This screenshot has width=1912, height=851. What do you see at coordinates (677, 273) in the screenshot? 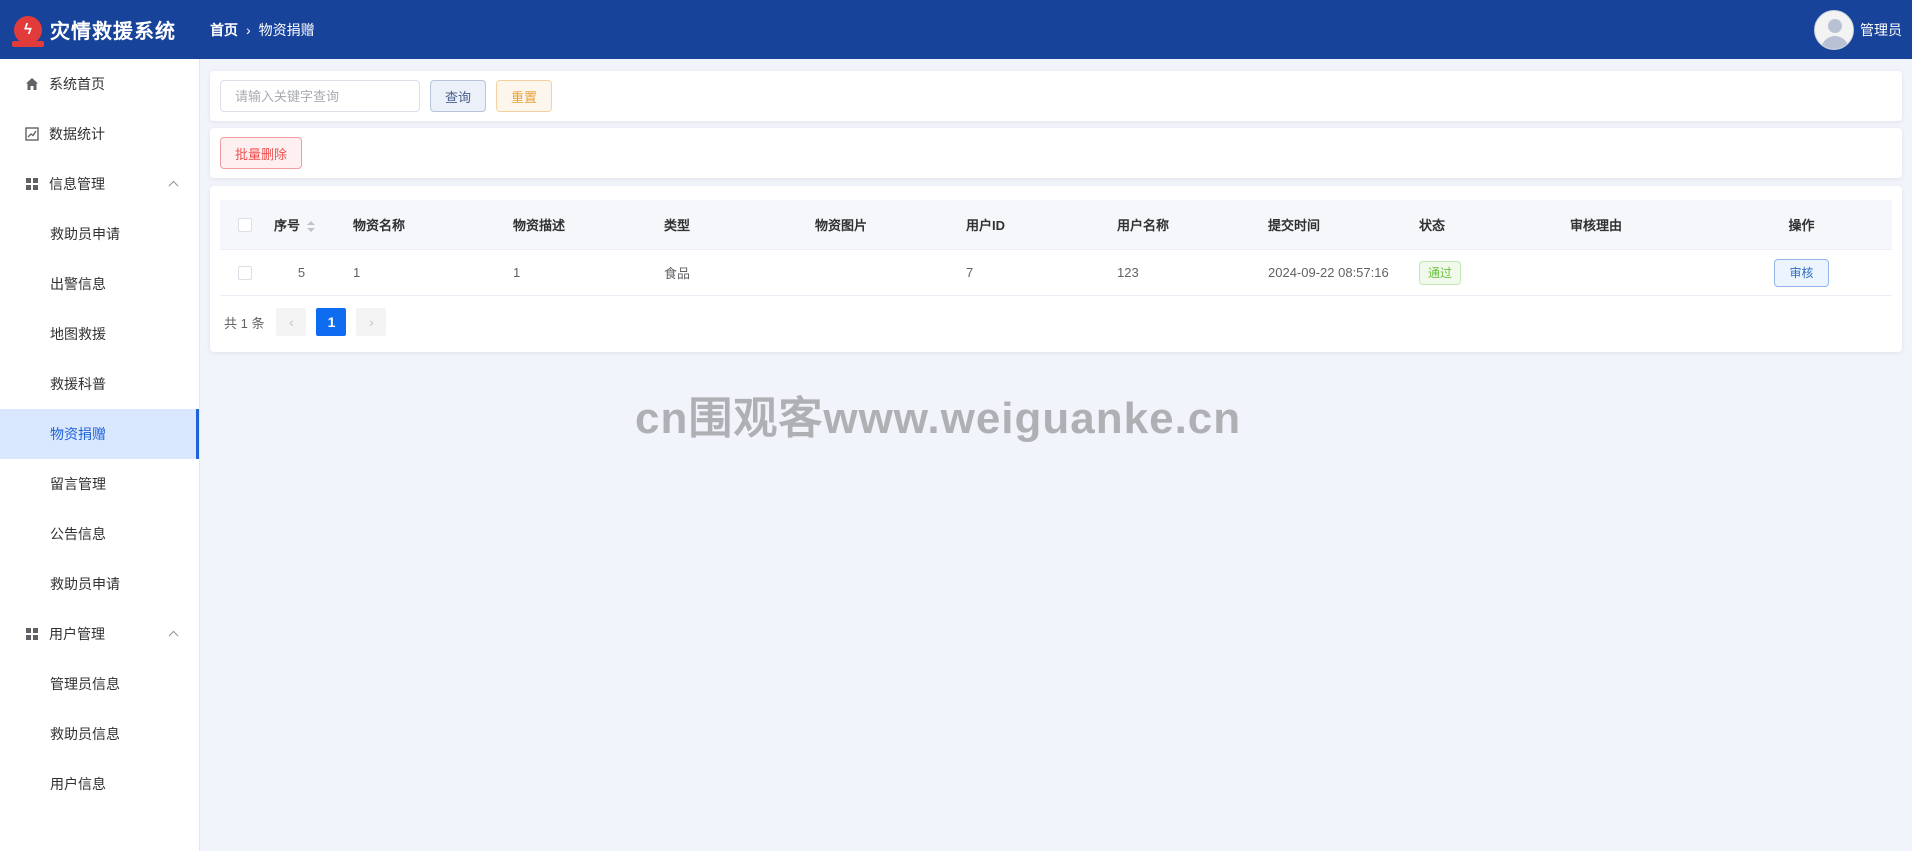
I see `cell-type: 食品` at bounding box center [677, 273].